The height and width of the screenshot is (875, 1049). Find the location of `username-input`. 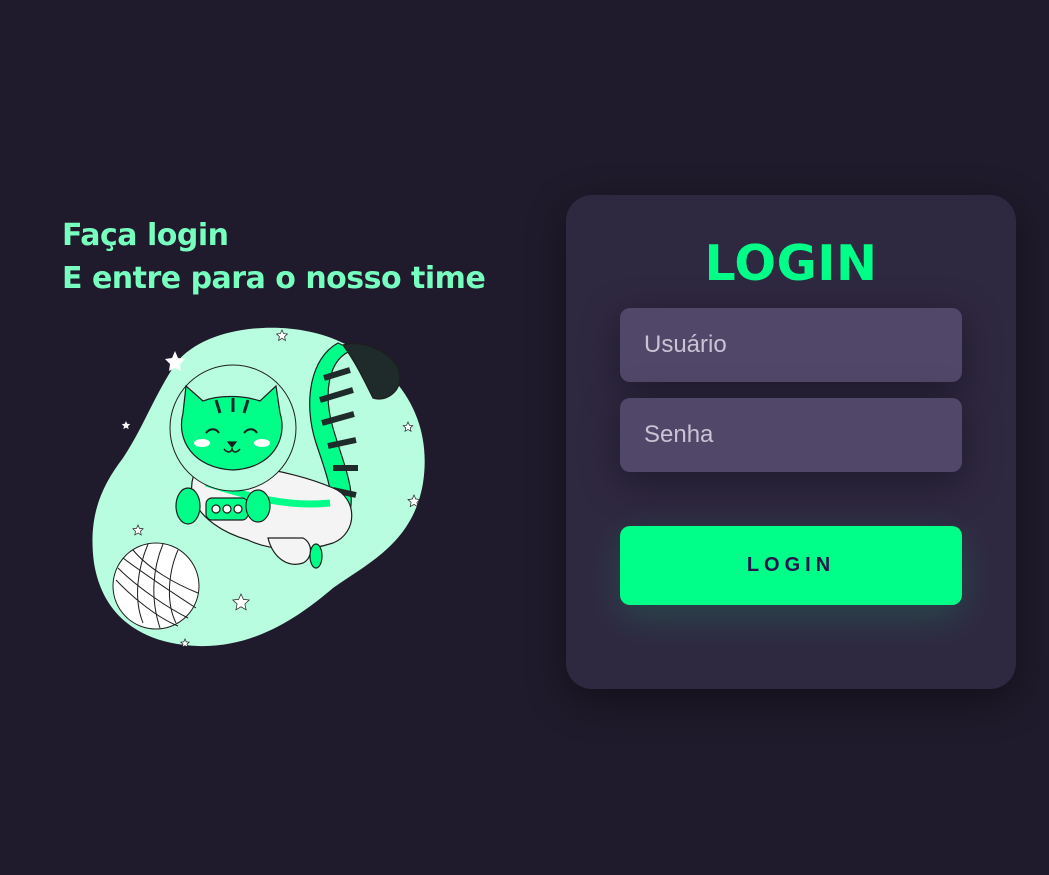

username-input is located at coordinates (791, 345).